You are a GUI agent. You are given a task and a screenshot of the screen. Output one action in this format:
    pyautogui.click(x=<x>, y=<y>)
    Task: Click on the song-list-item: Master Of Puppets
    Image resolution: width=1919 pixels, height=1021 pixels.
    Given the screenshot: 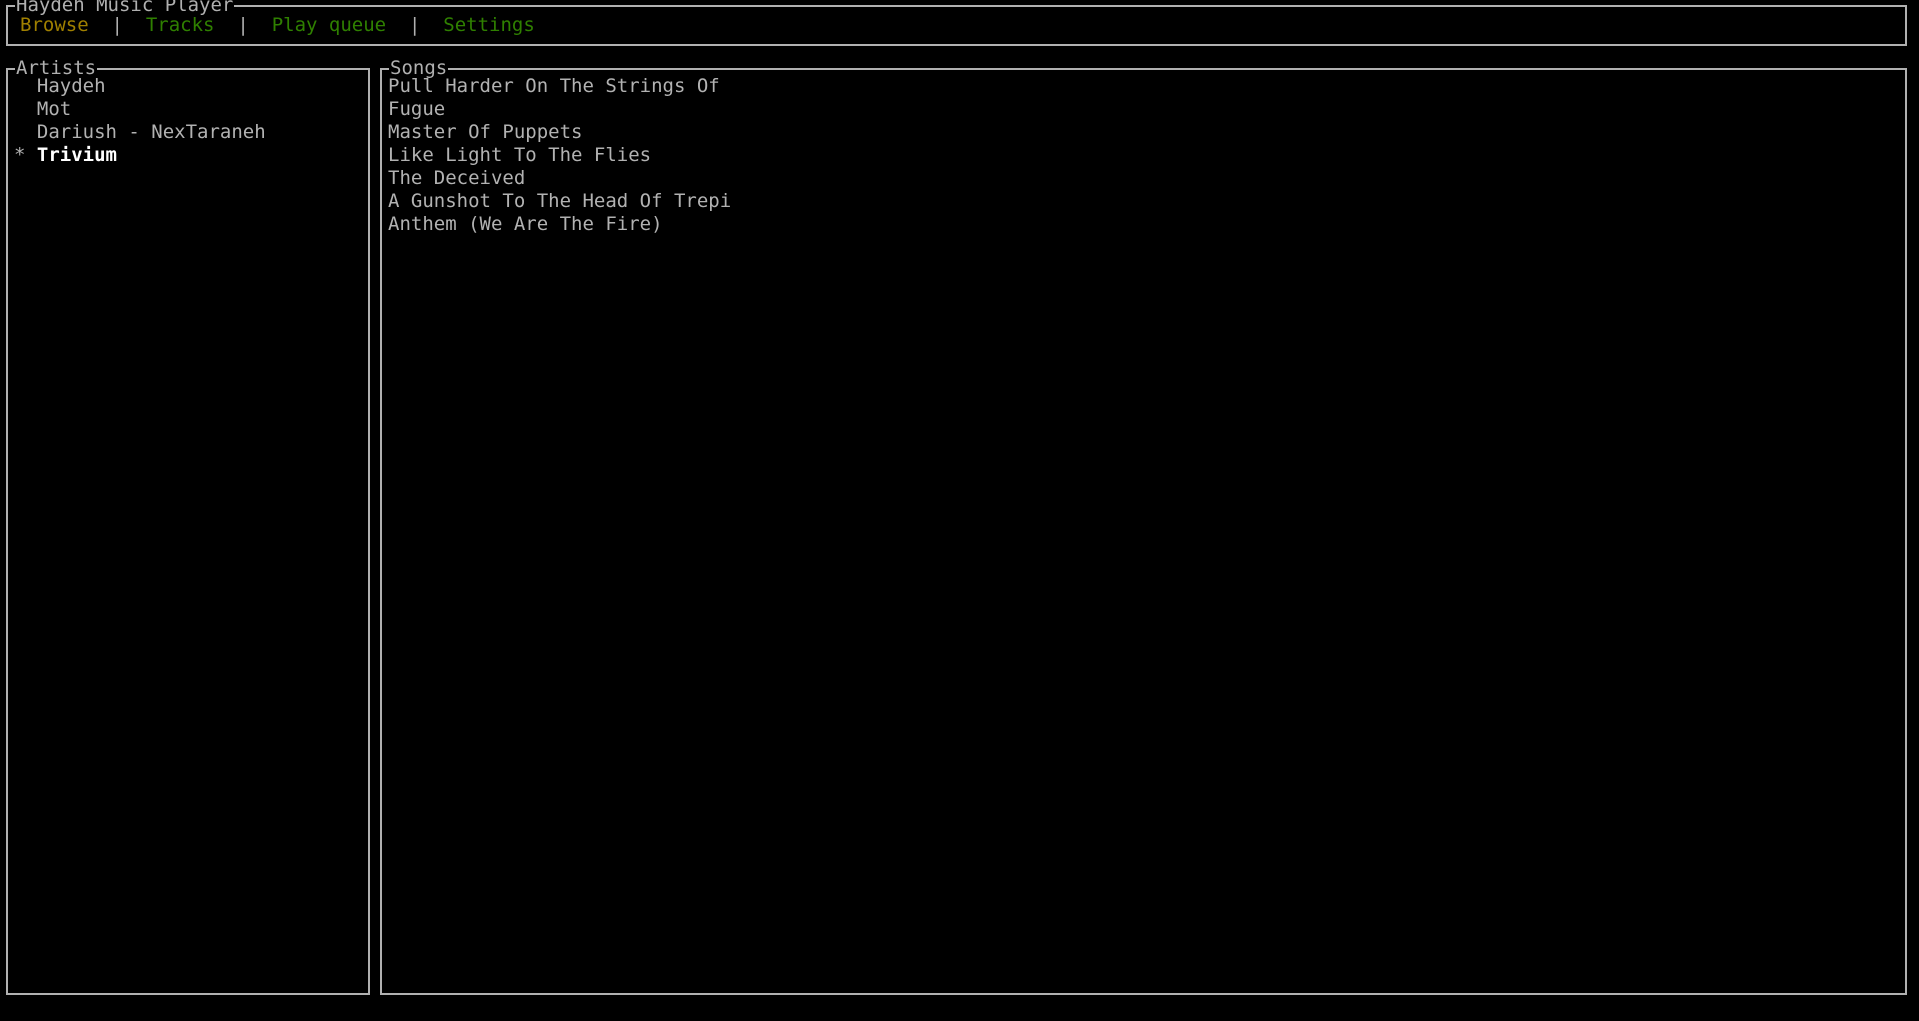 What is the action you would take?
    pyautogui.click(x=1142, y=132)
    